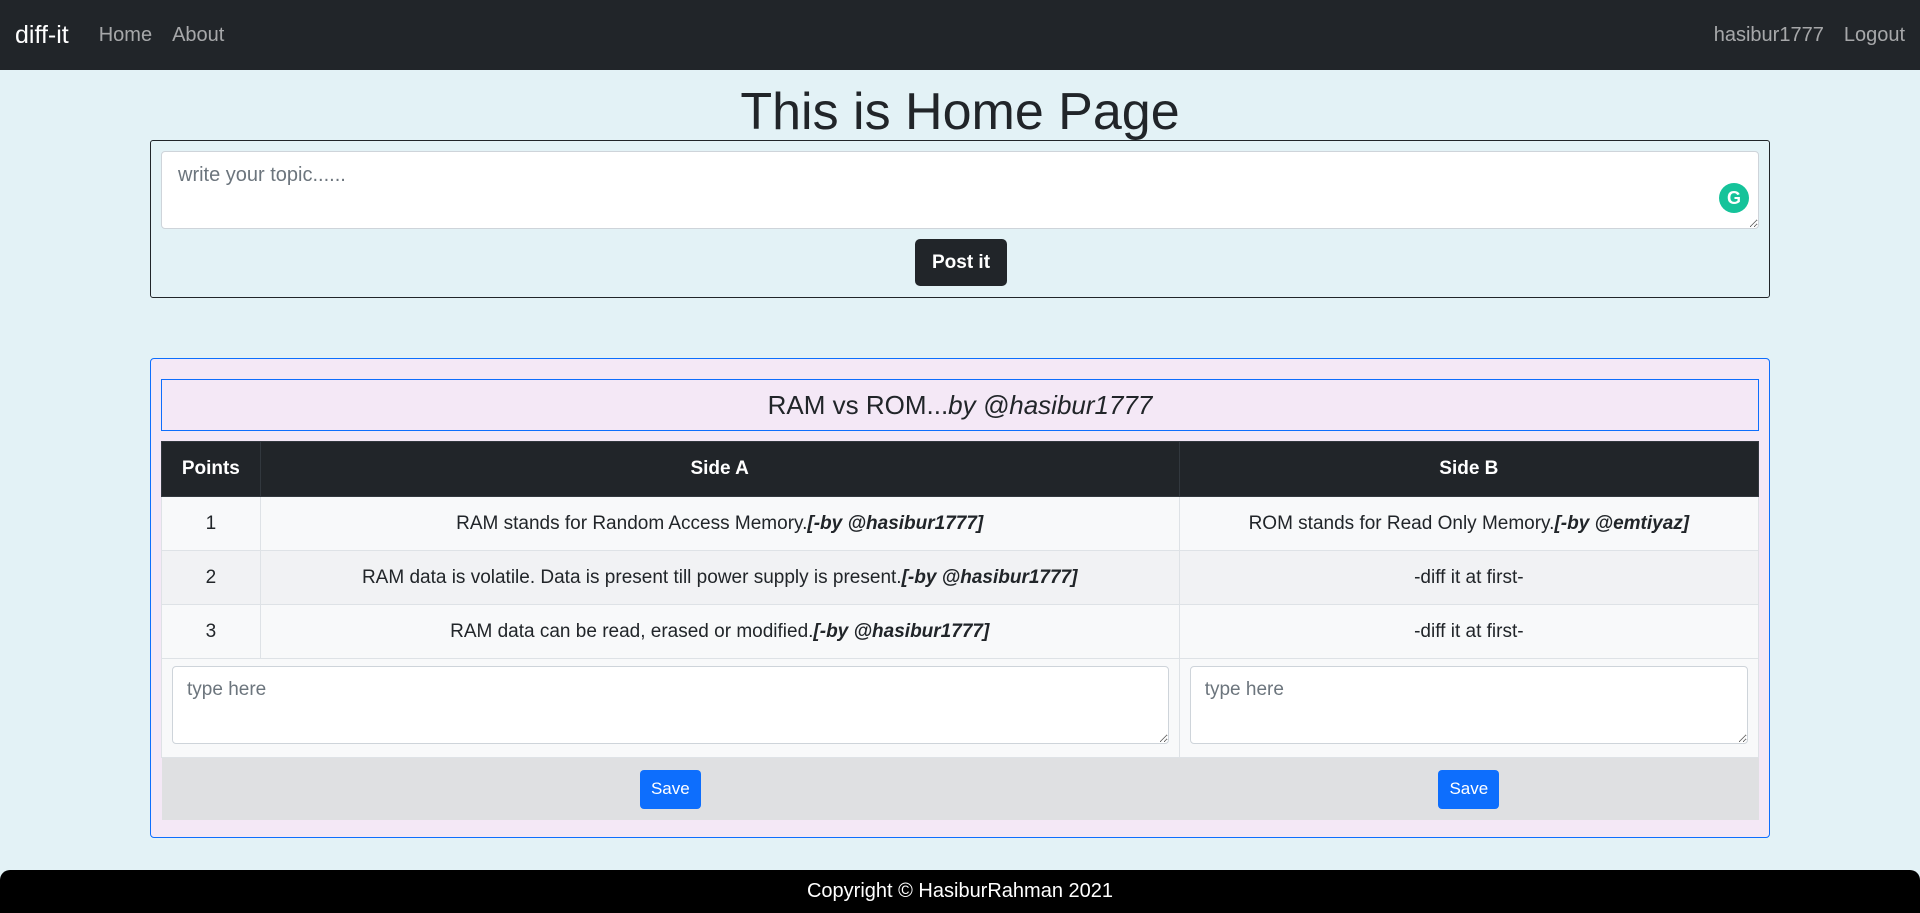  Describe the element at coordinates (1734, 198) in the screenshot. I see `grammarly-icon: G` at that location.